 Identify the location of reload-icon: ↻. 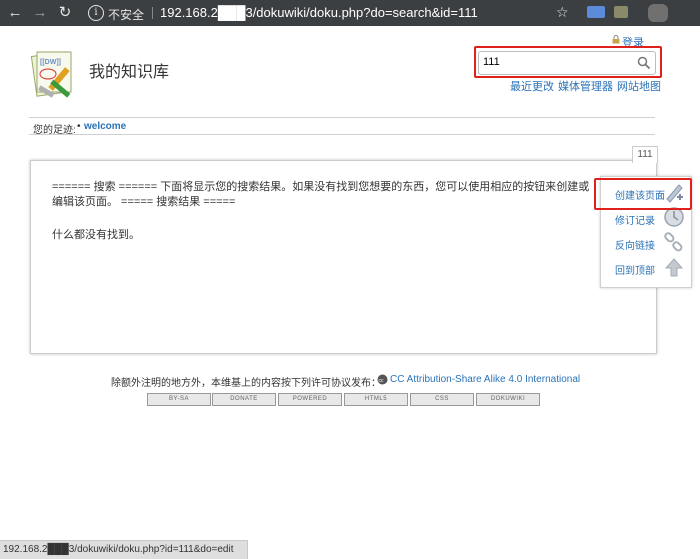
(65, 13).